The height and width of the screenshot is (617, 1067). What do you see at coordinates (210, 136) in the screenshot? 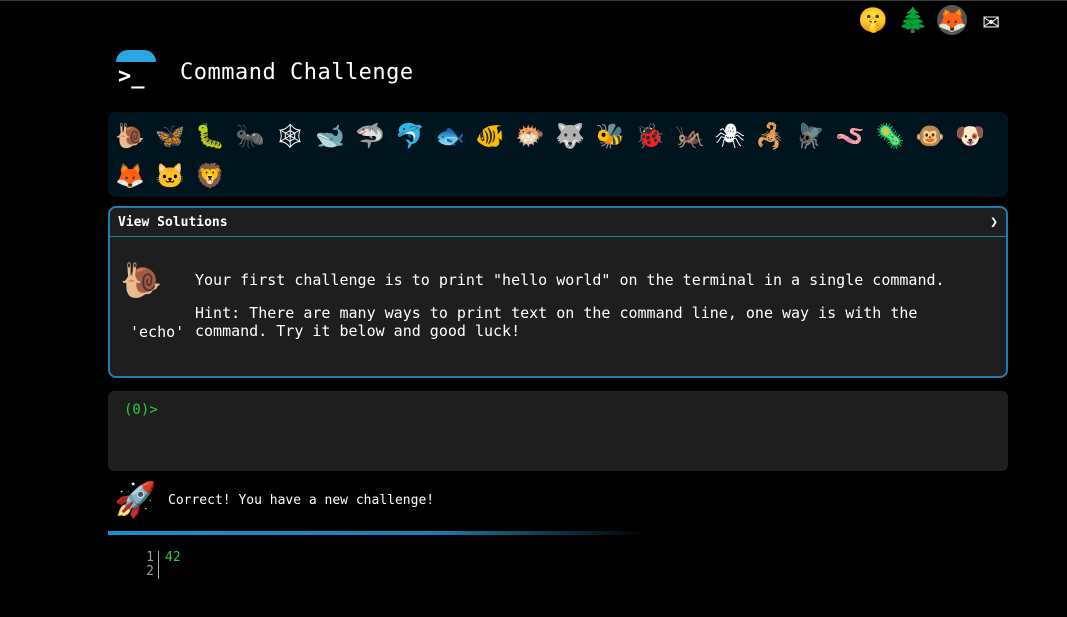
I see `challenge-caterpillar-icon: 🐛` at bounding box center [210, 136].